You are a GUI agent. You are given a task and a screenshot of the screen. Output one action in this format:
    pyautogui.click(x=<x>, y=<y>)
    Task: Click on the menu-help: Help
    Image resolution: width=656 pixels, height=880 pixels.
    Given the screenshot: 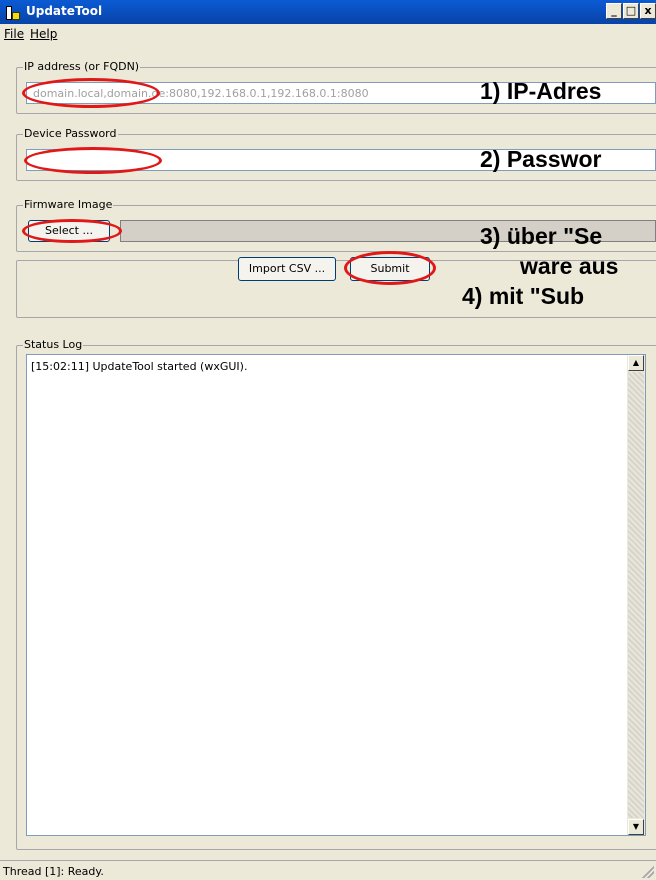 What is the action you would take?
    pyautogui.click(x=43, y=34)
    